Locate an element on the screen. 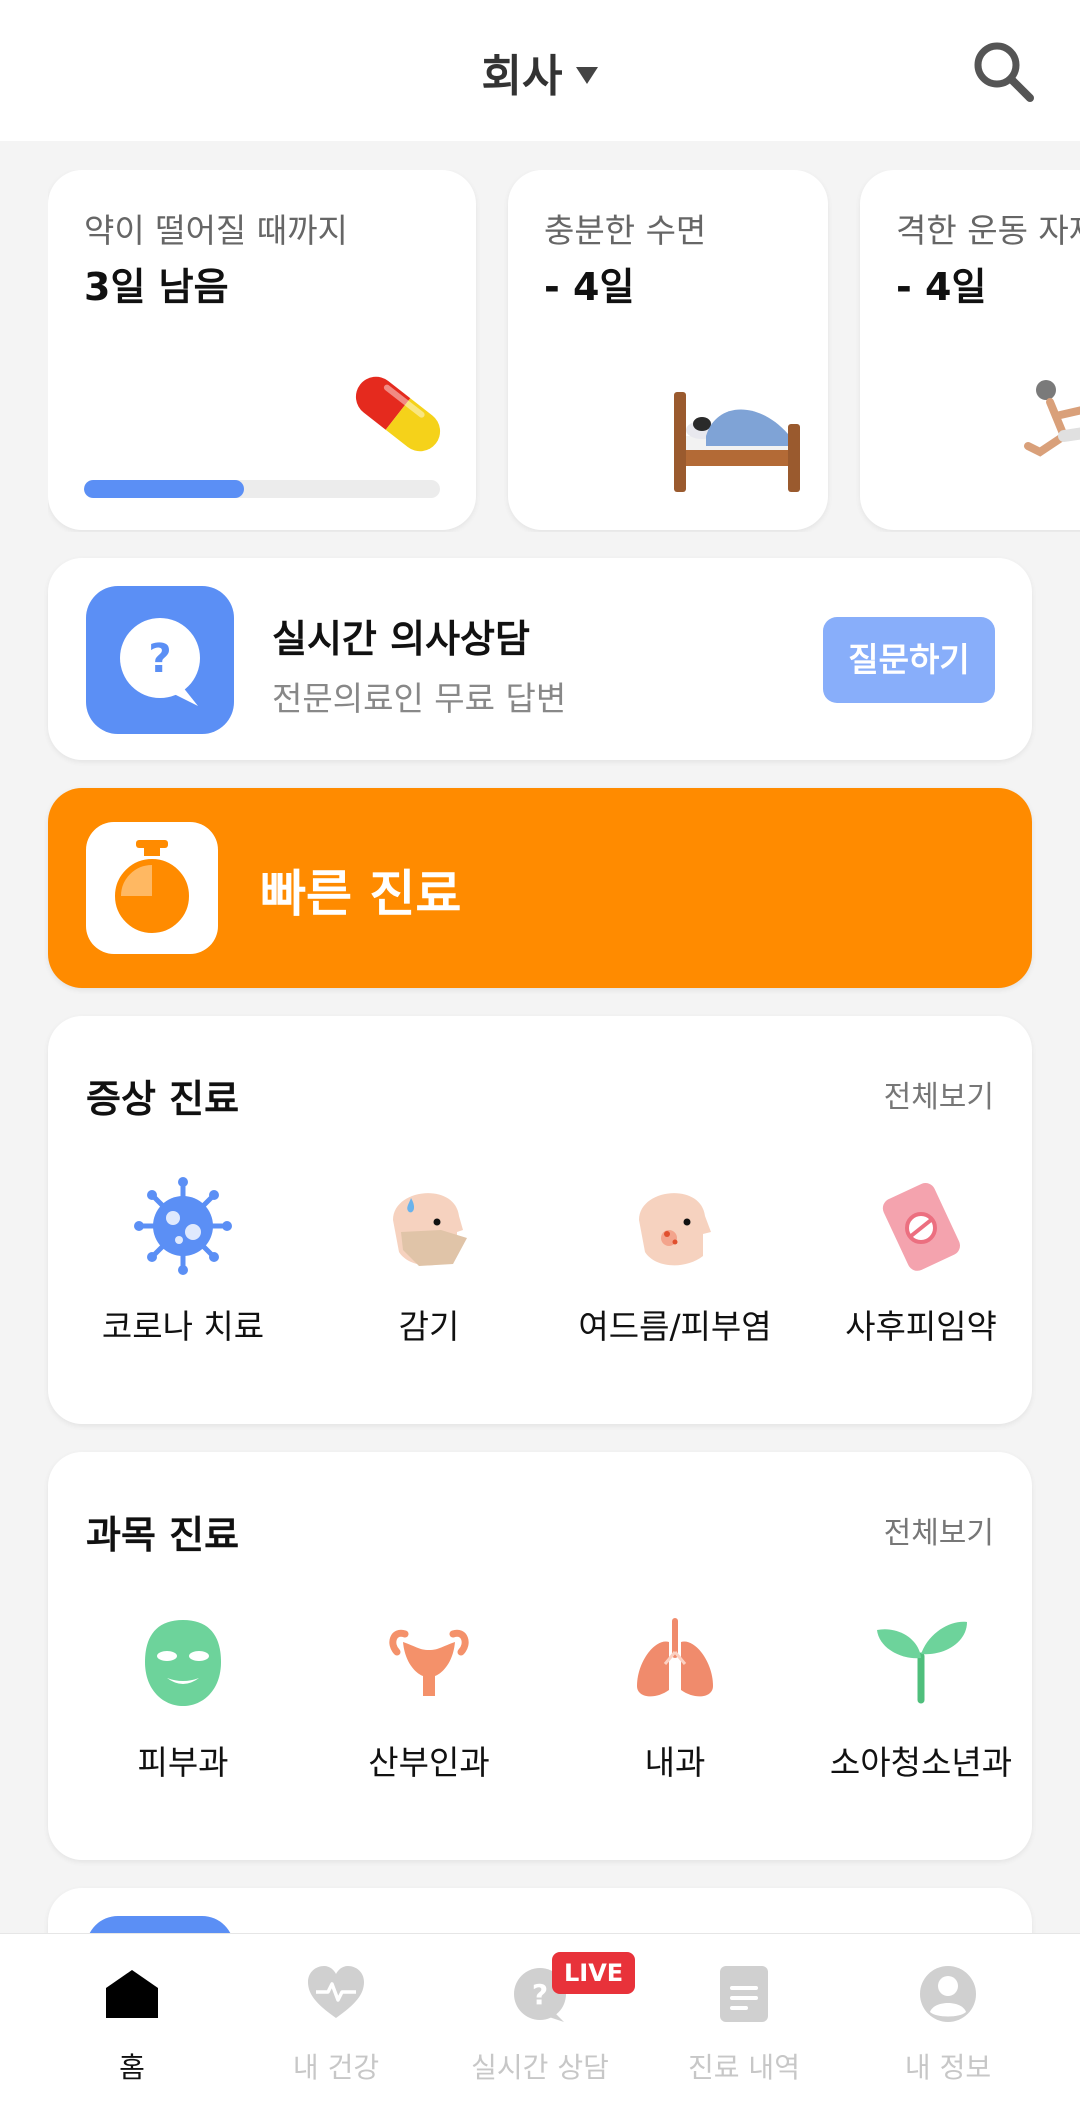  consult-subtitle: 전문의료인 무료 답변 is located at coordinates (419, 698).